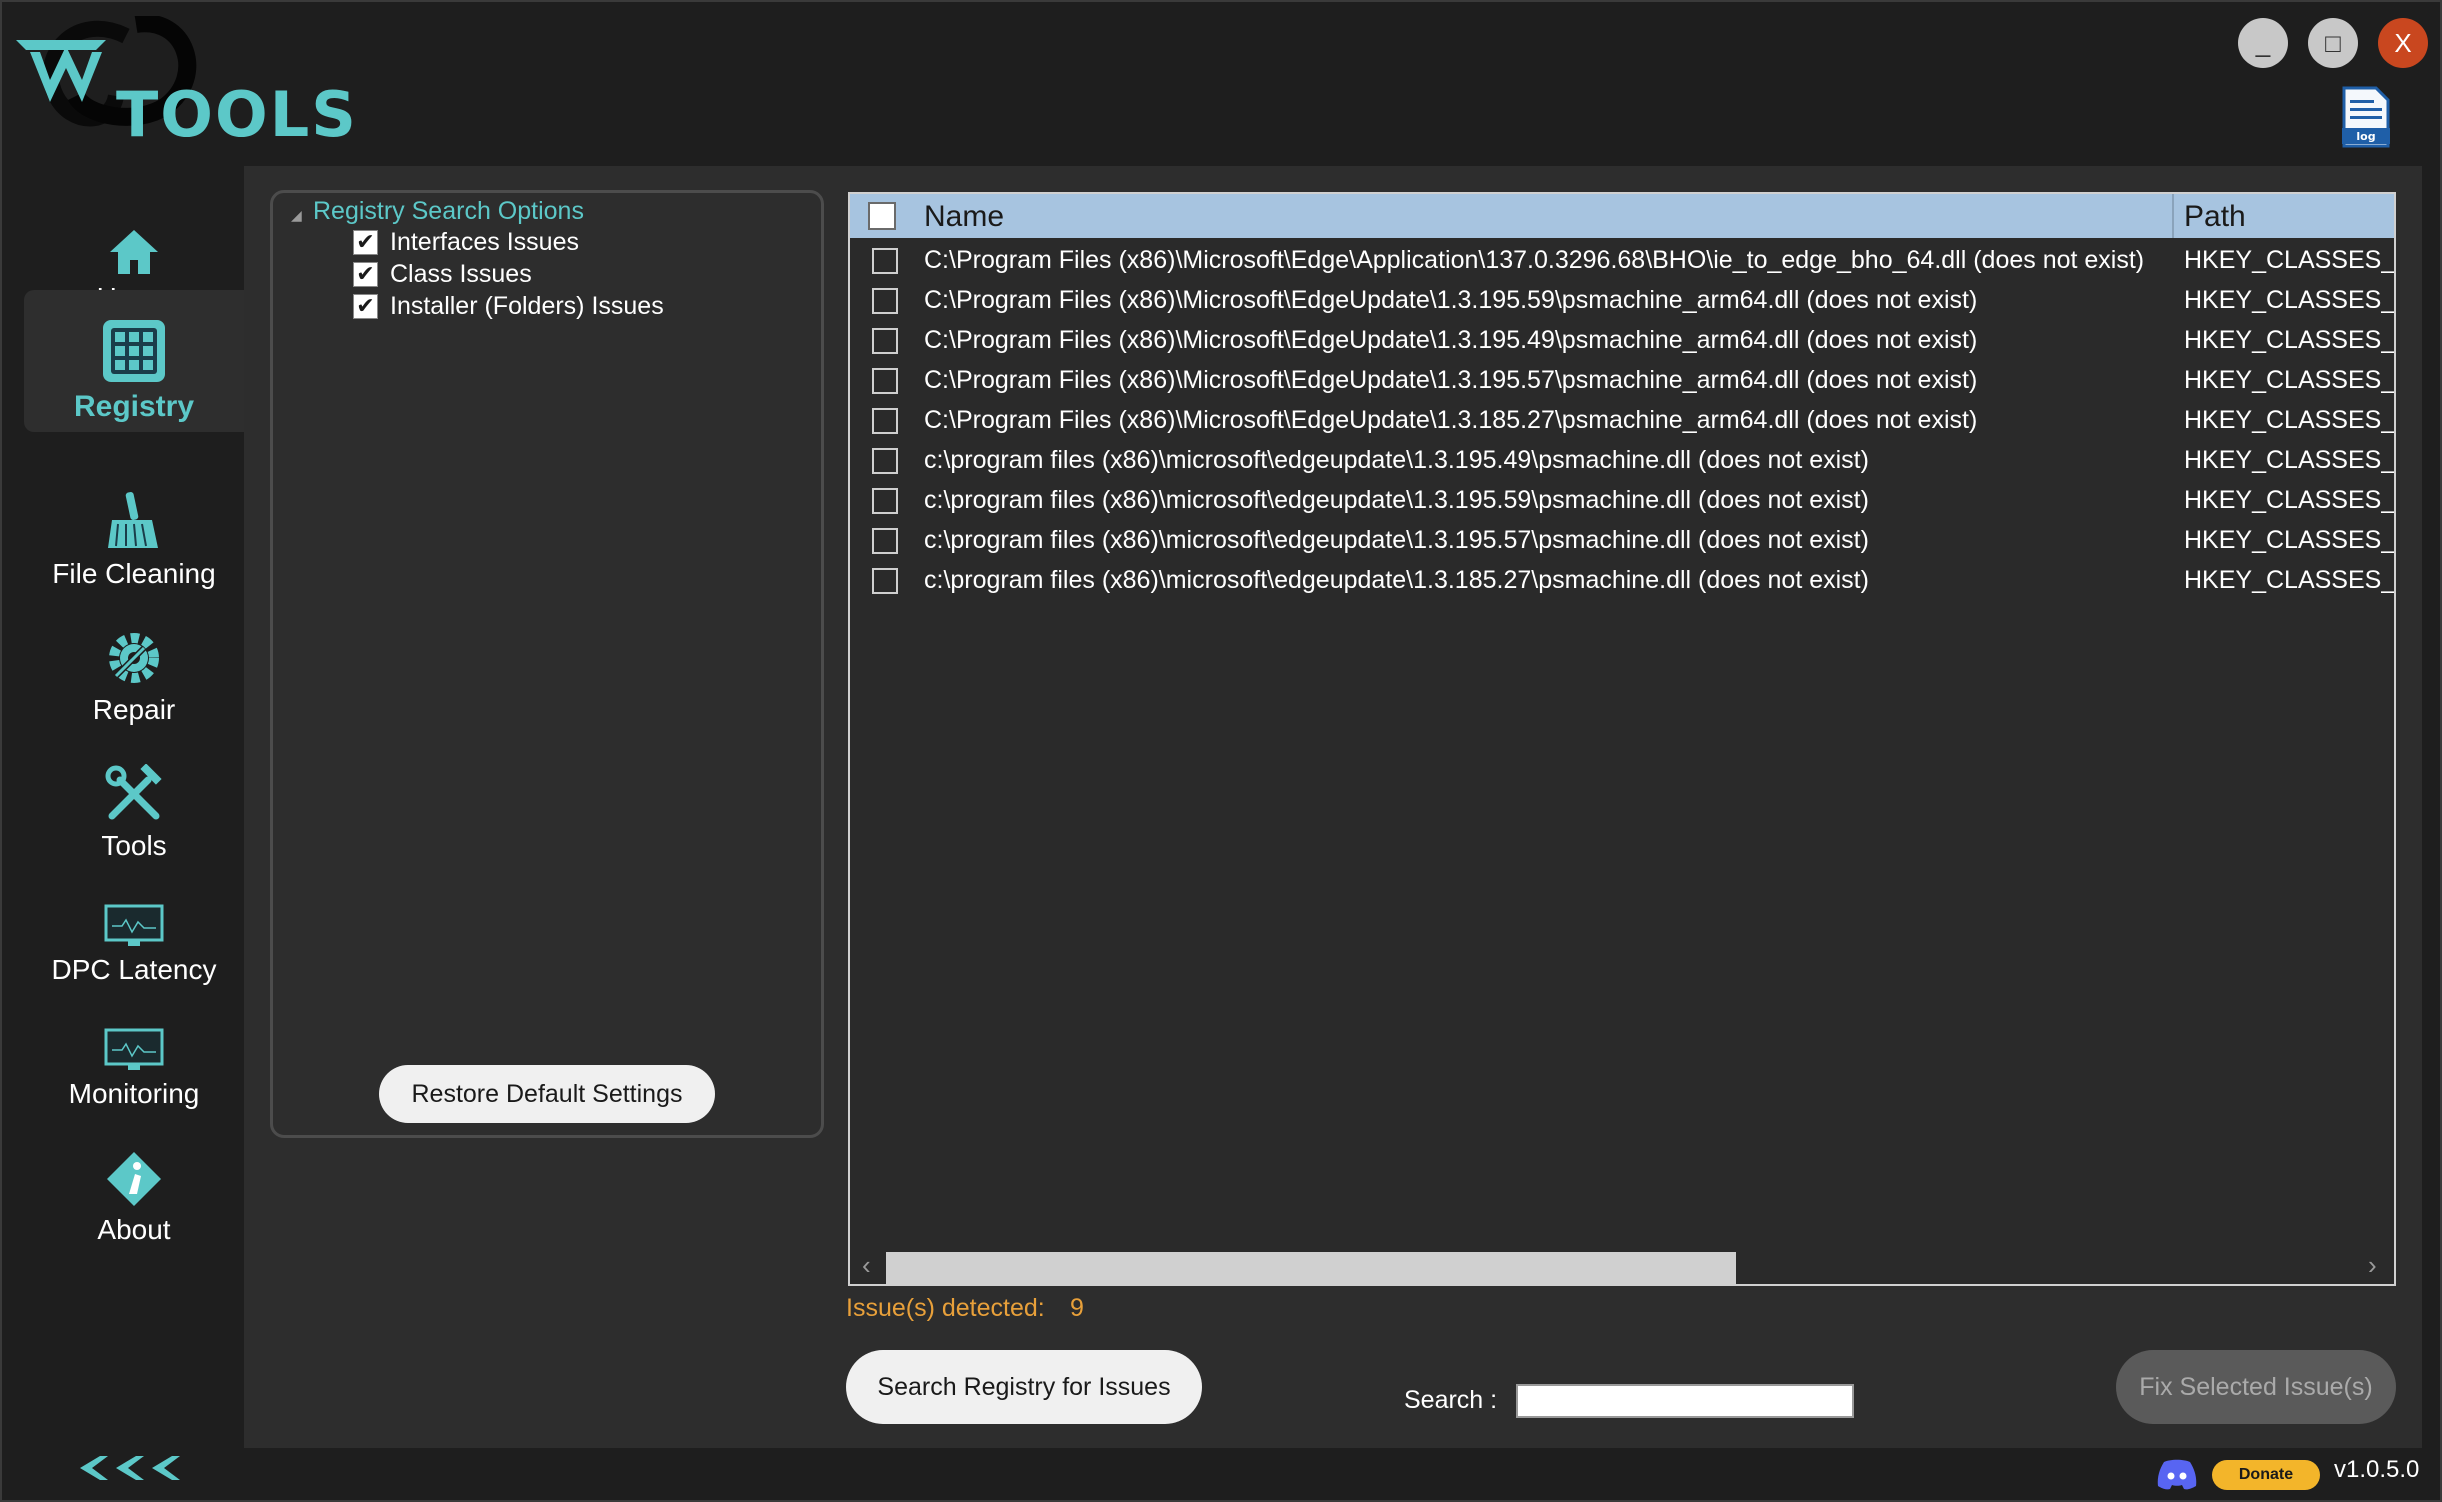 This screenshot has height=1502, width=2442. What do you see at coordinates (2377, 1469) in the screenshot?
I see `version-label: v1.0.5.0` at bounding box center [2377, 1469].